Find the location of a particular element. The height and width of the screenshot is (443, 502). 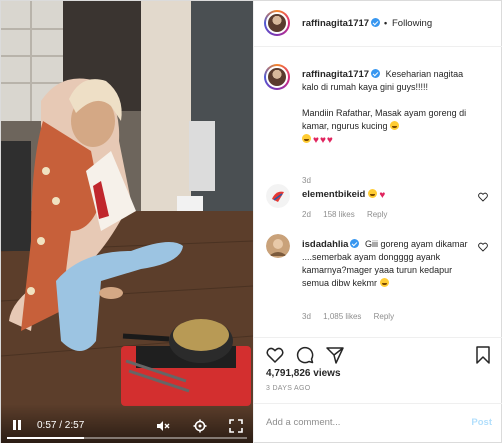

caption-username-text: raffinagita1717 is located at coordinates (335, 74).